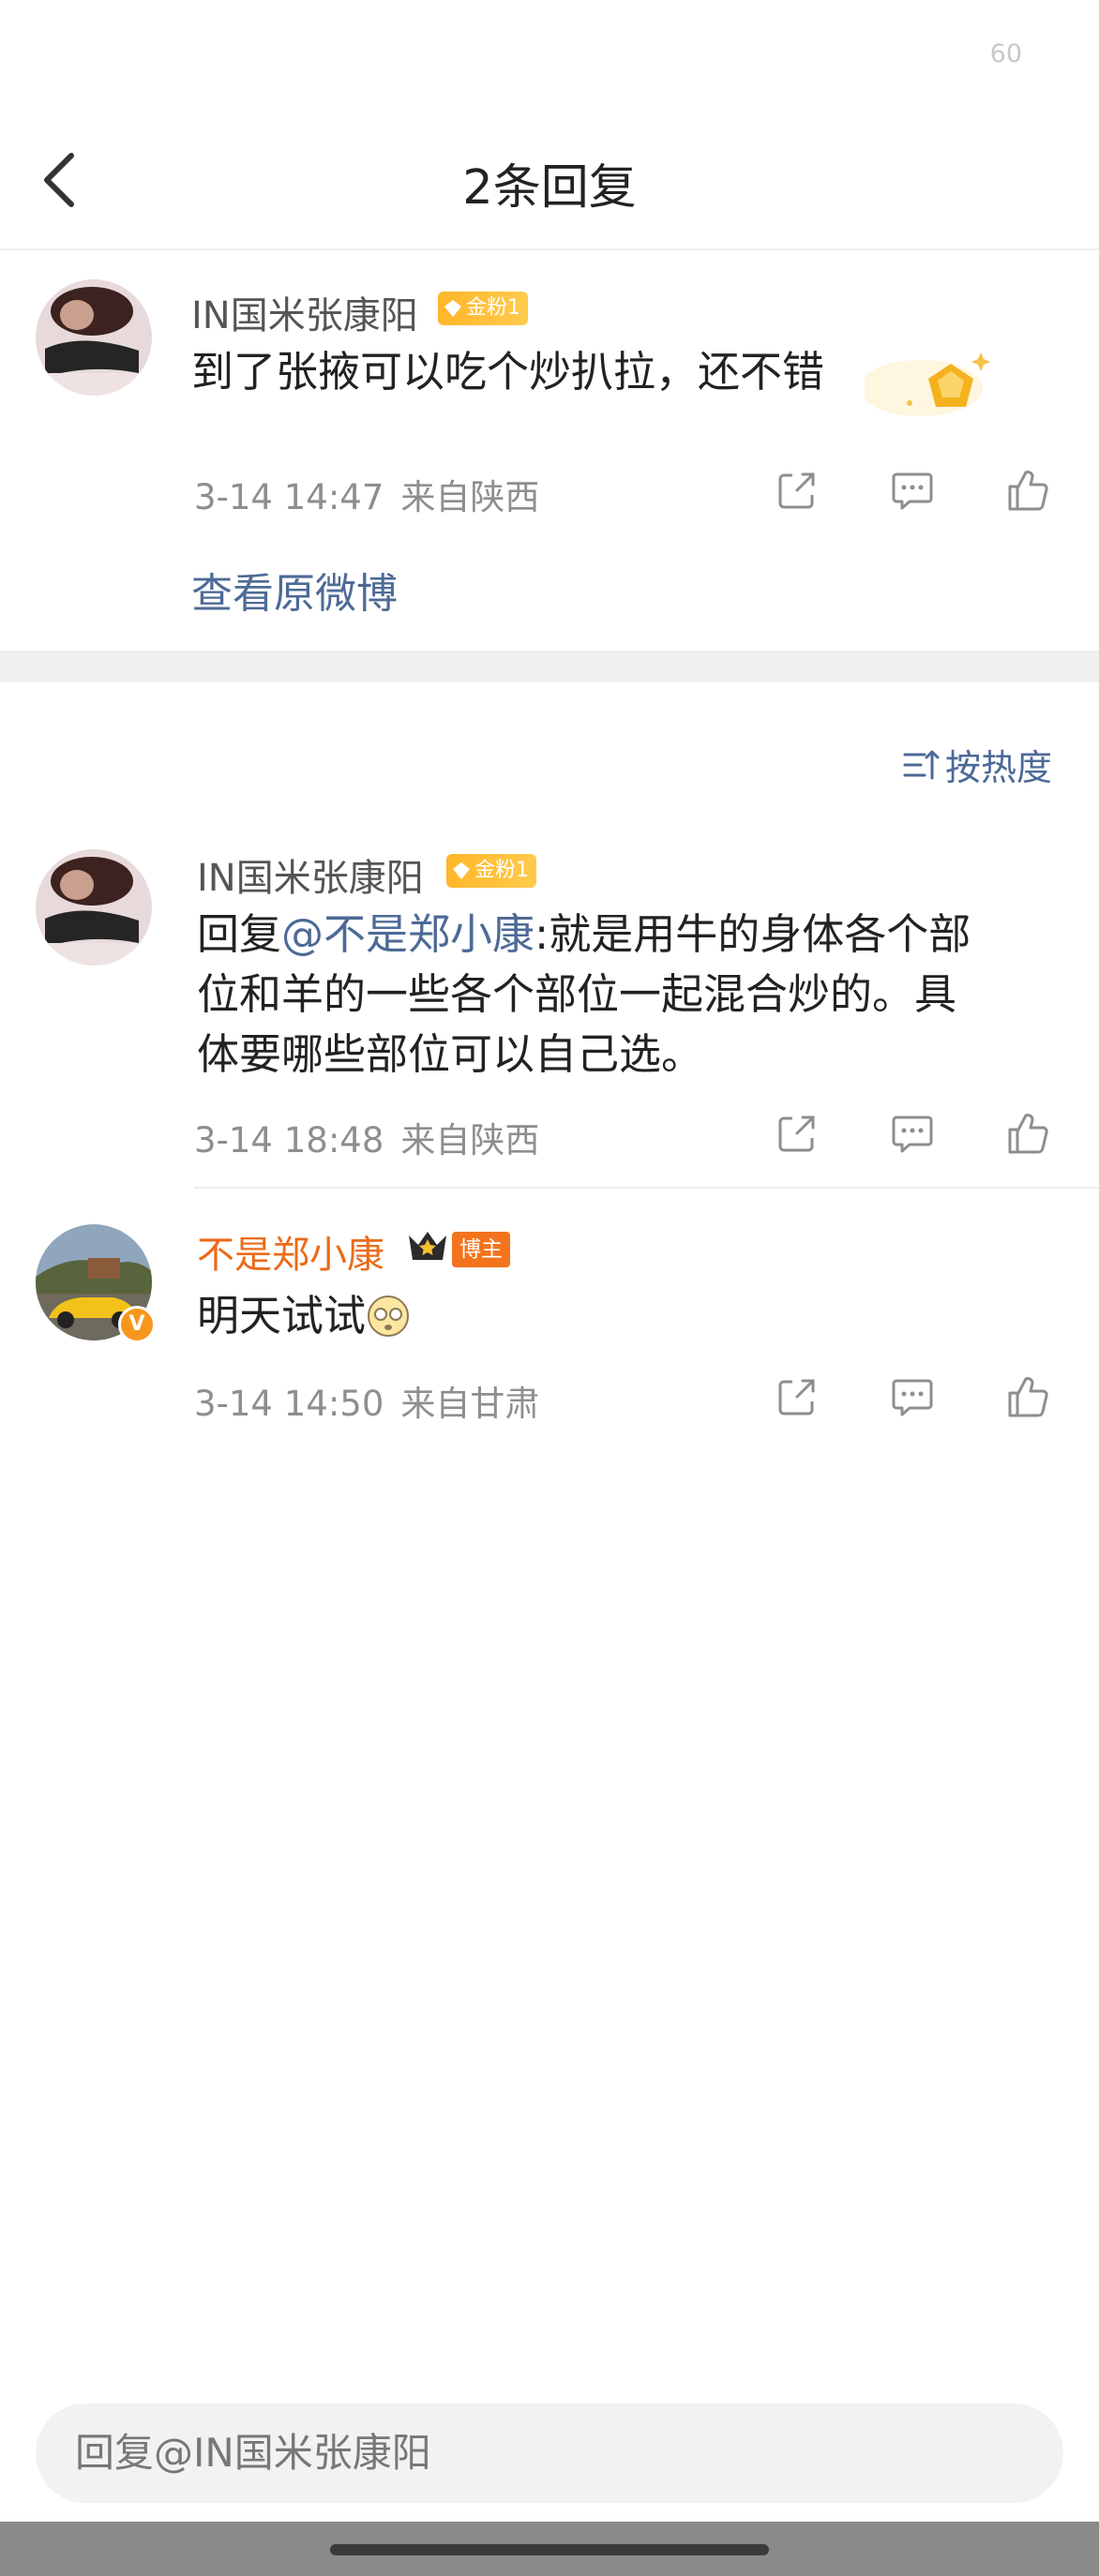 This screenshot has height=2576, width=1099. Describe the element at coordinates (290, 1251) in the screenshot. I see `username: 不是郑小康` at that location.